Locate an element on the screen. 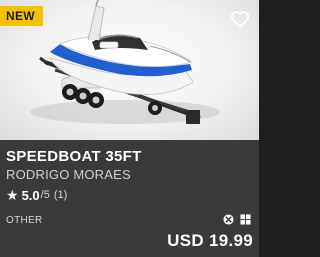 This screenshot has width=320, height=257. rating-max: /5 is located at coordinates (45, 195).